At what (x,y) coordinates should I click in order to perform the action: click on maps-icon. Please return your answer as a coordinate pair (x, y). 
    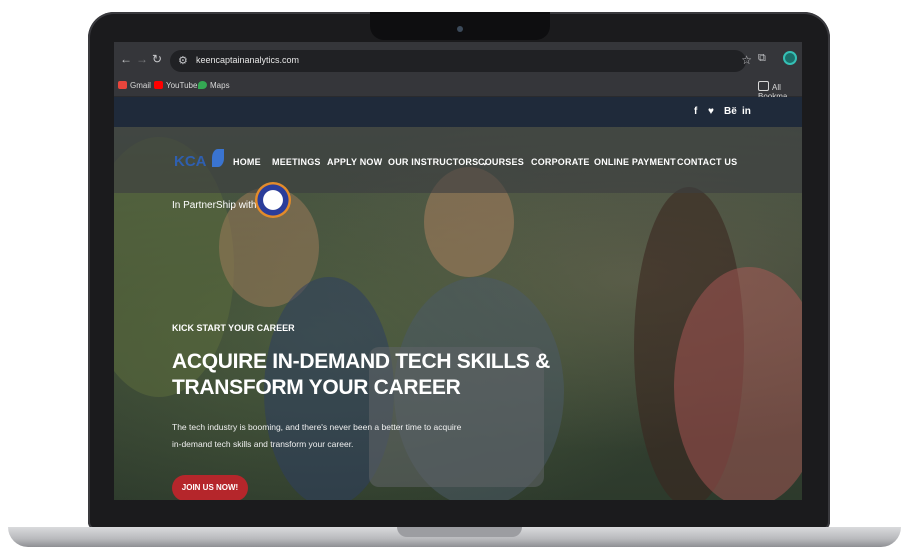
    Looking at the image, I should click on (202, 85).